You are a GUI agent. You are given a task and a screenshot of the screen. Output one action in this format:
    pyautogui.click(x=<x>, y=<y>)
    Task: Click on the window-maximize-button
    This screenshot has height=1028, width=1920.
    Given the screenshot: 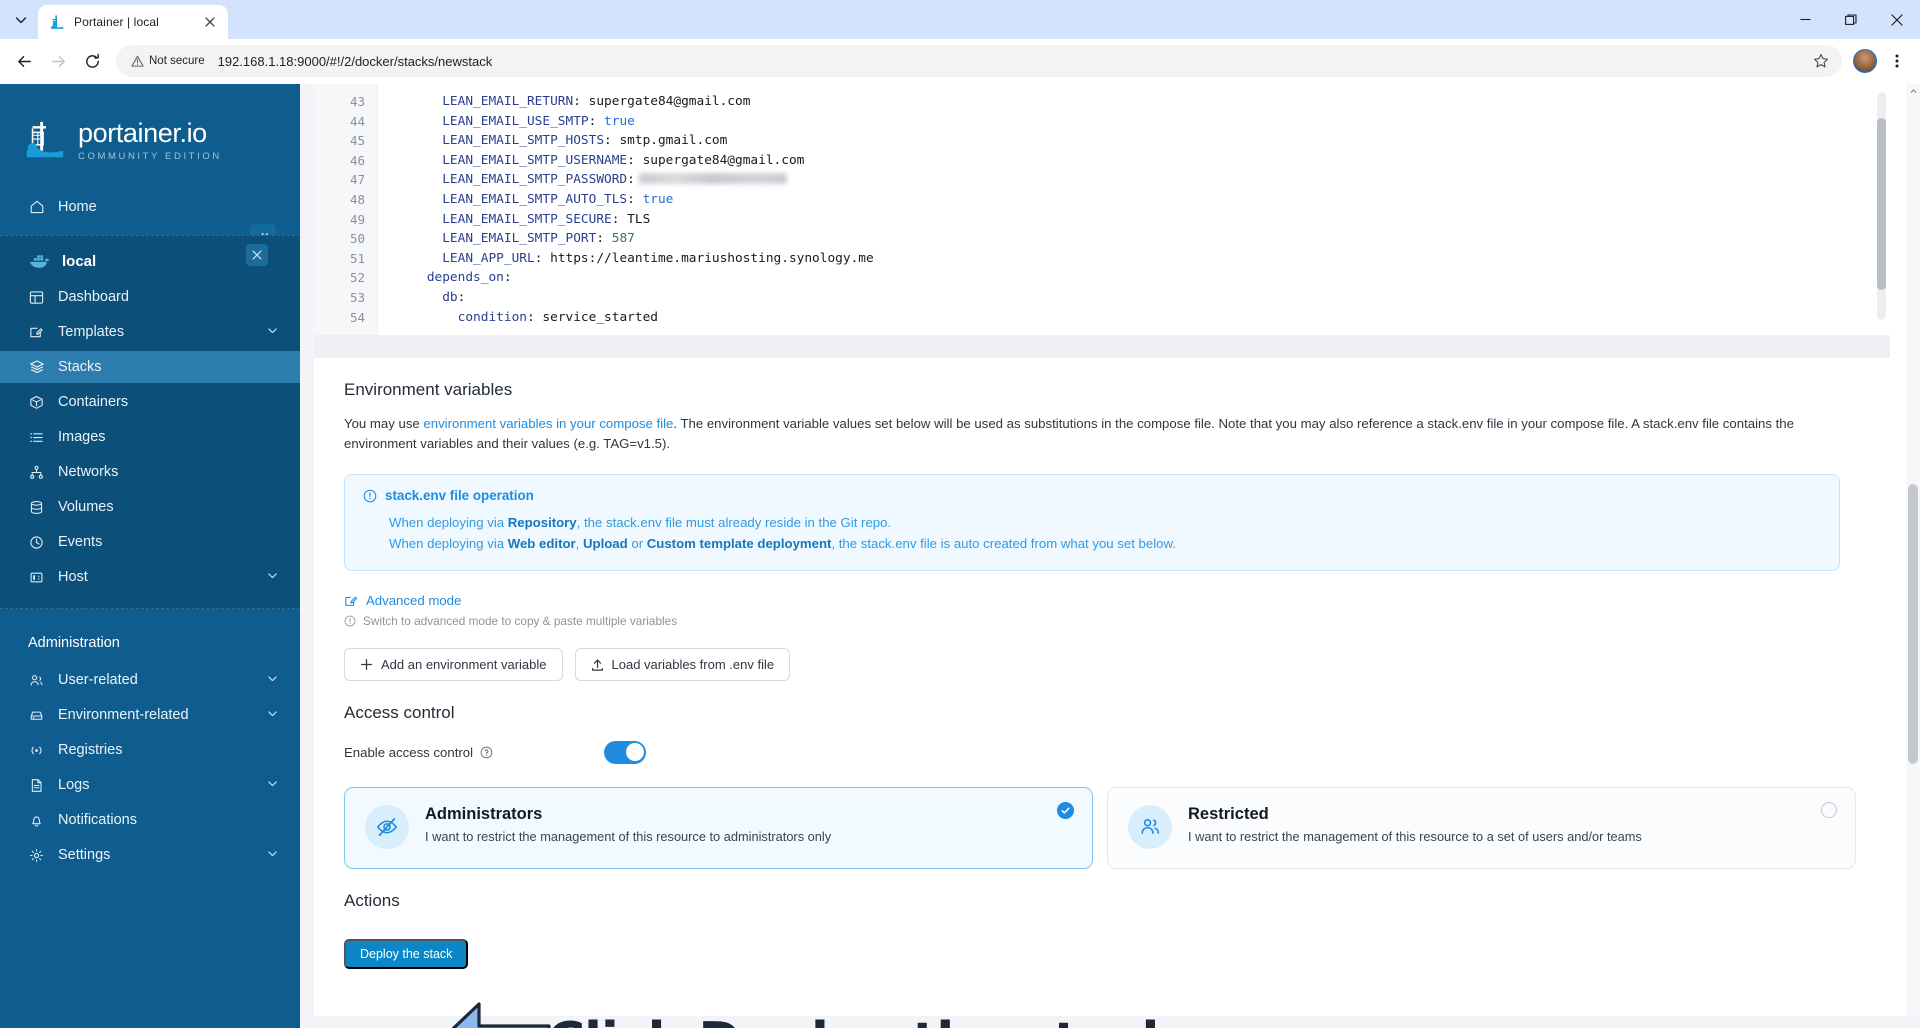 What is the action you would take?
    pyautogui.click(x=1851, y=19)
    